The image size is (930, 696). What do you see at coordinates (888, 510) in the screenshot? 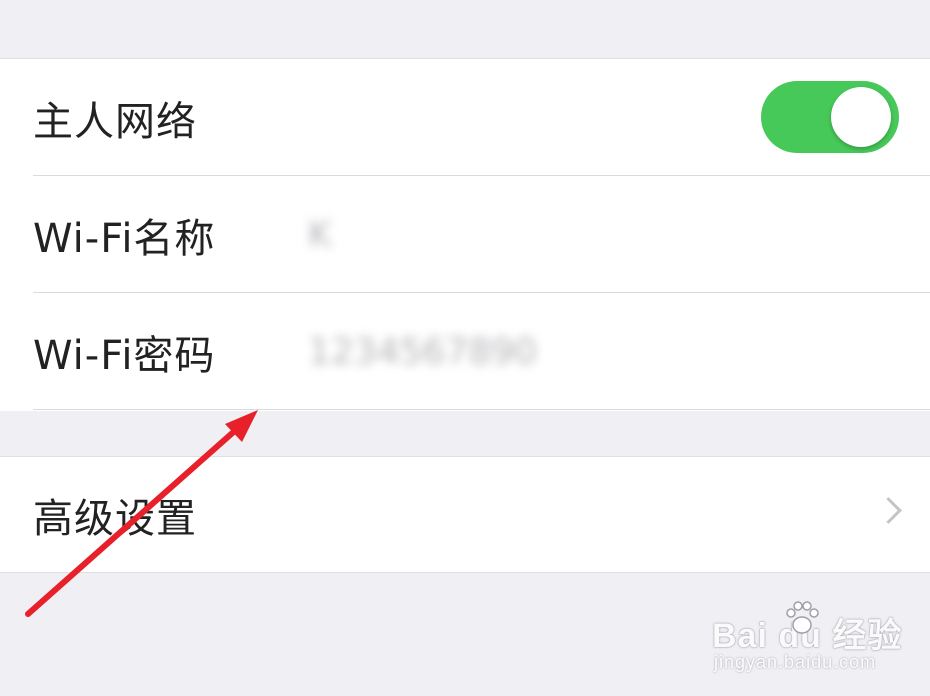
I see `chevron-right-icon` at bounding box center [888, 510].